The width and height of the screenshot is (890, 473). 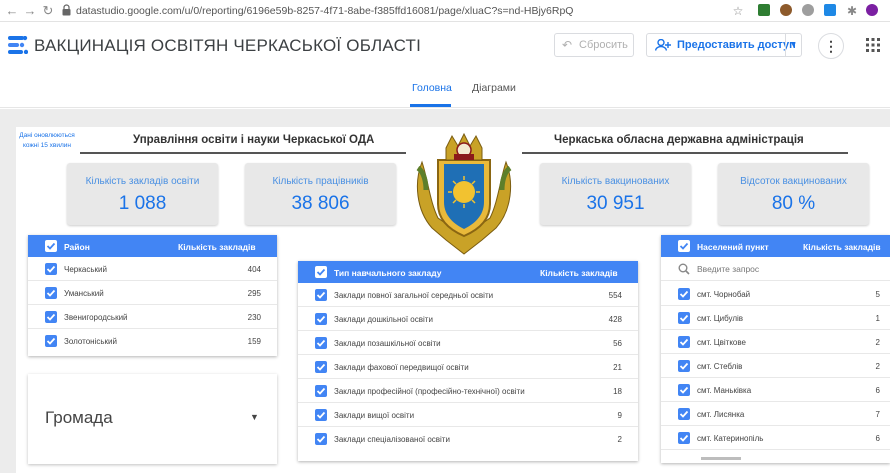 What do you see at coordinates (775, 342) in the screenshot?
I see `table-row: смт. Цвіткове 2` at bounding box center [775, 342].